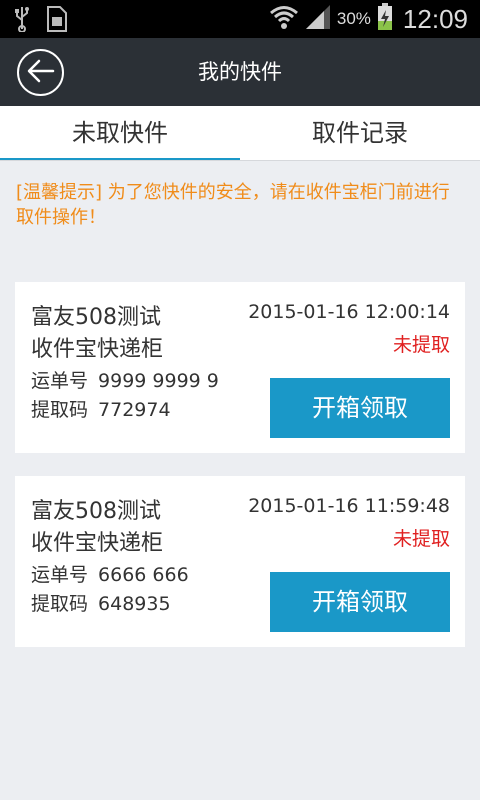  I want to click on battery-charging-icon, so click(385, 19).